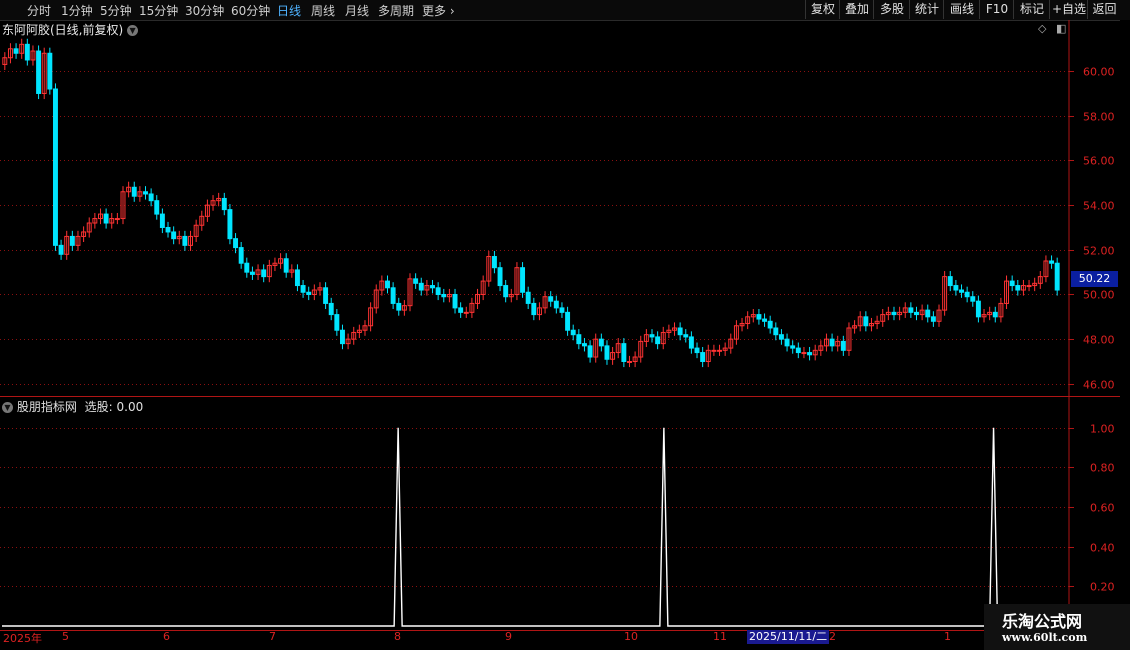 The width and height of the screenshot is (1130, 650). What do you see at coordinates (832, 636) in the screenshot?
I see `date-label: 2` at bounding box center [832, 636].